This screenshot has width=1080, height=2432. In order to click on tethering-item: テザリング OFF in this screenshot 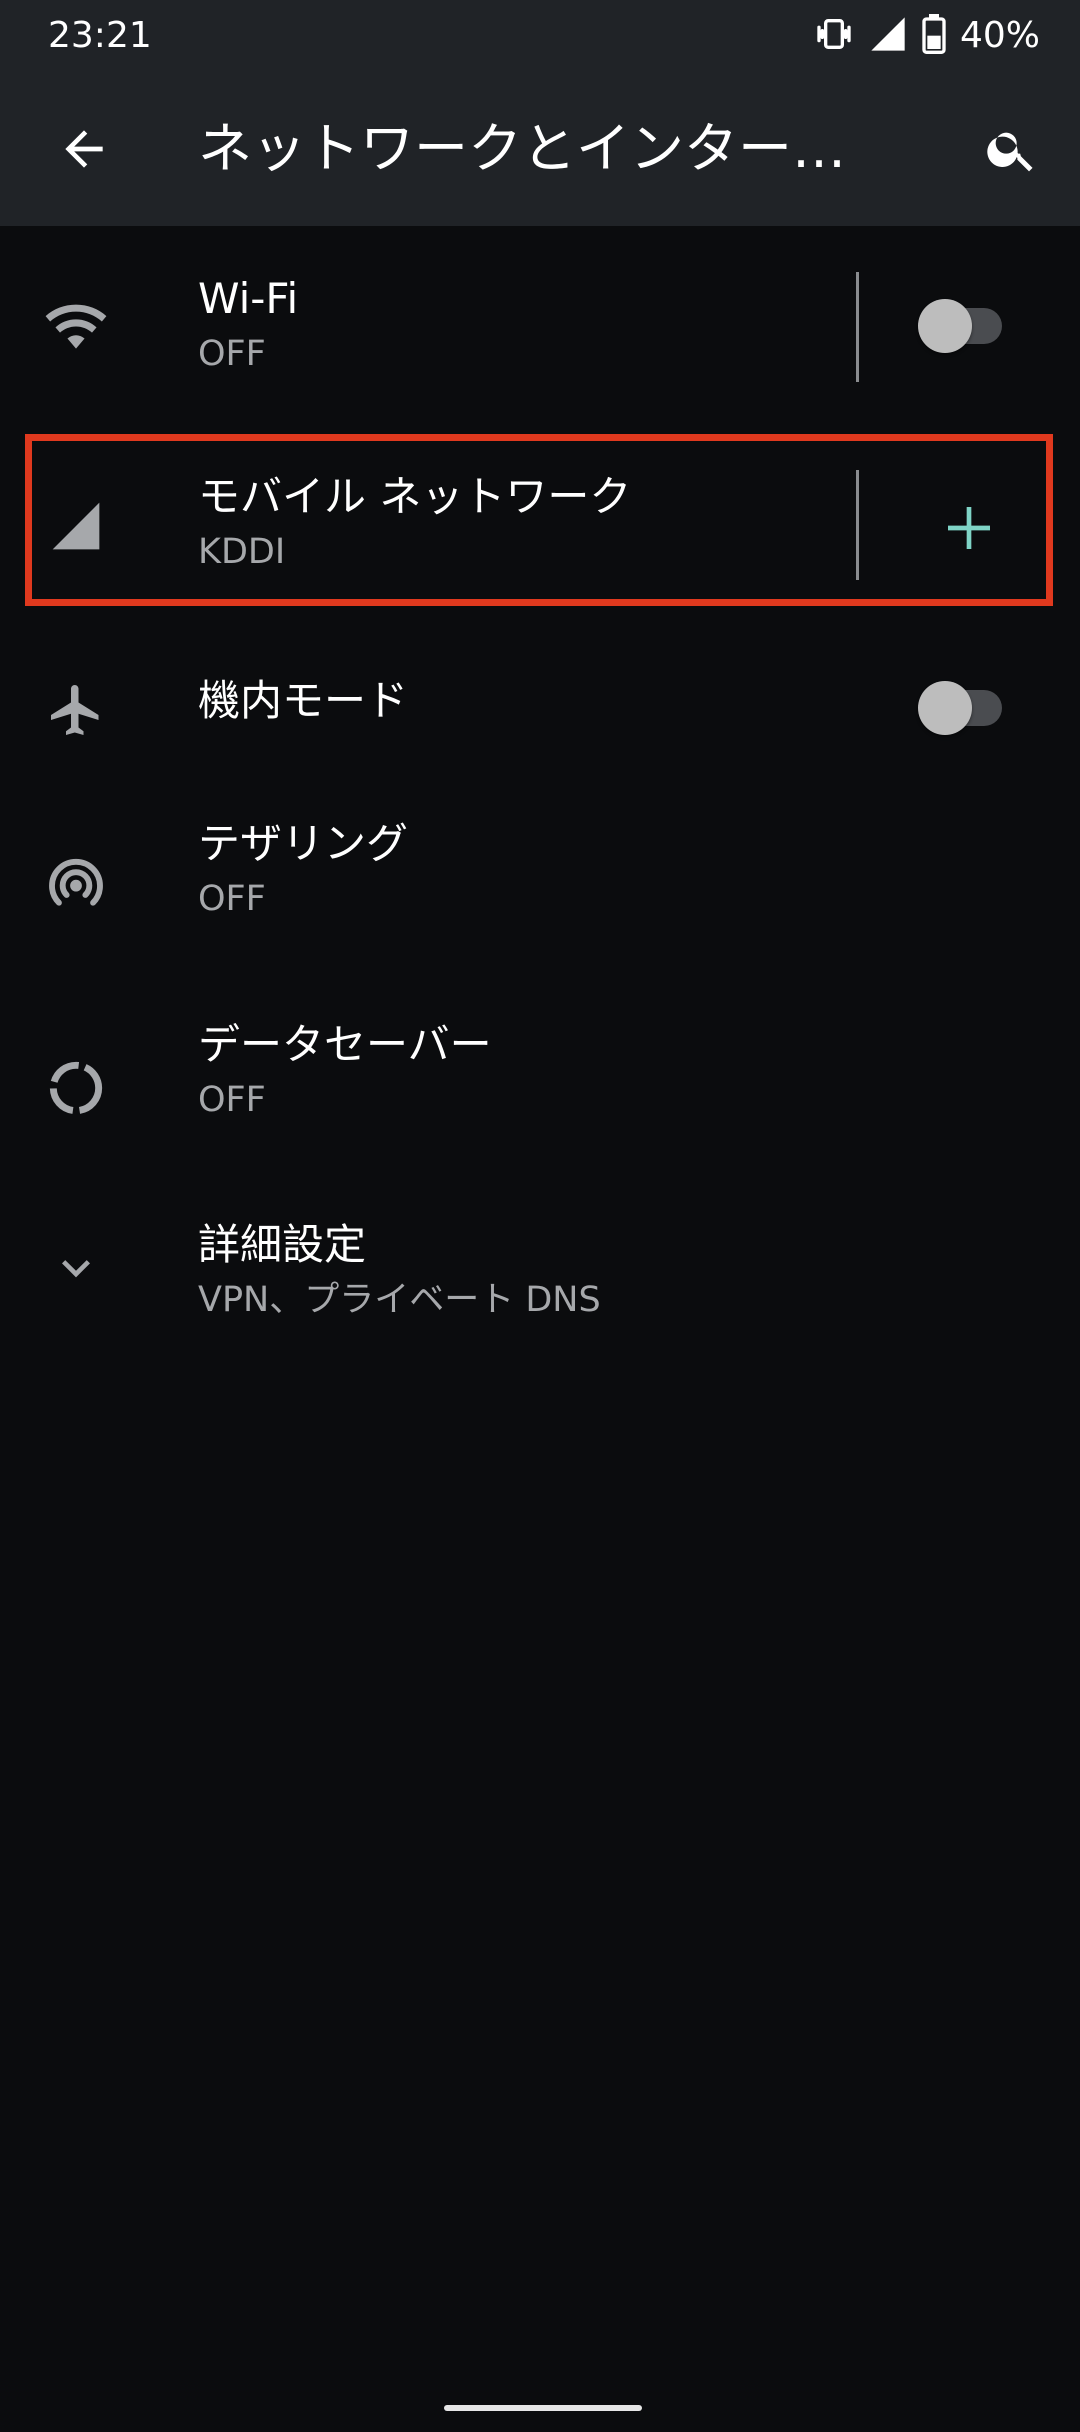, I will do `click(540, 877)`.